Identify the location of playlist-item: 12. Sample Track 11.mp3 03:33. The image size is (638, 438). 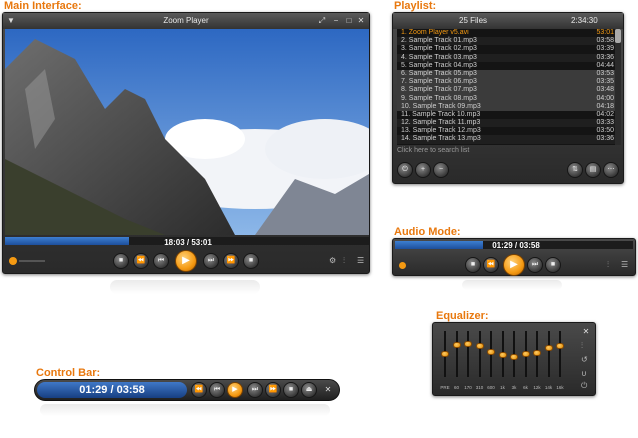
(508, 123).